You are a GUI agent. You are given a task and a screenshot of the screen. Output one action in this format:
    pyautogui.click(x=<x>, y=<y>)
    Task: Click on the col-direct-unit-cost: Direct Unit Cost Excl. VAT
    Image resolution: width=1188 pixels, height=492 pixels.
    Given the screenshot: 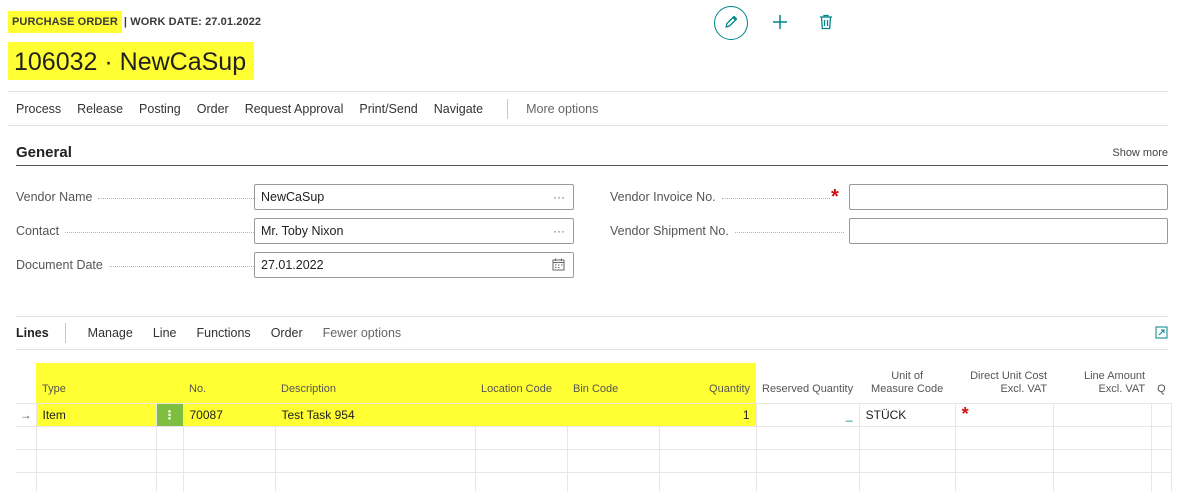 What is the action you would take?
    pyautogui.click(x=1004, y=383)
    